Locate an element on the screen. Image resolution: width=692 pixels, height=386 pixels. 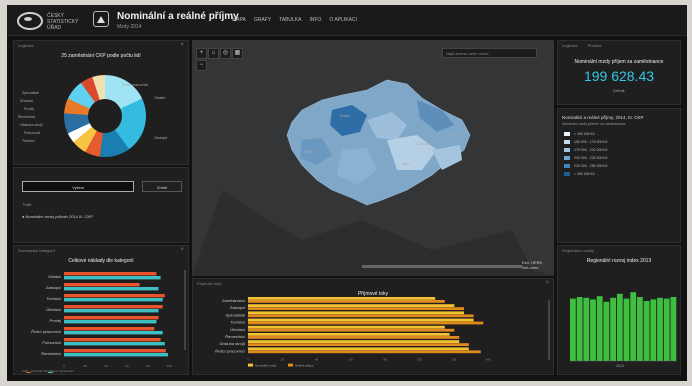
donut-label: Specialisté is located at coordinates (30, 93).